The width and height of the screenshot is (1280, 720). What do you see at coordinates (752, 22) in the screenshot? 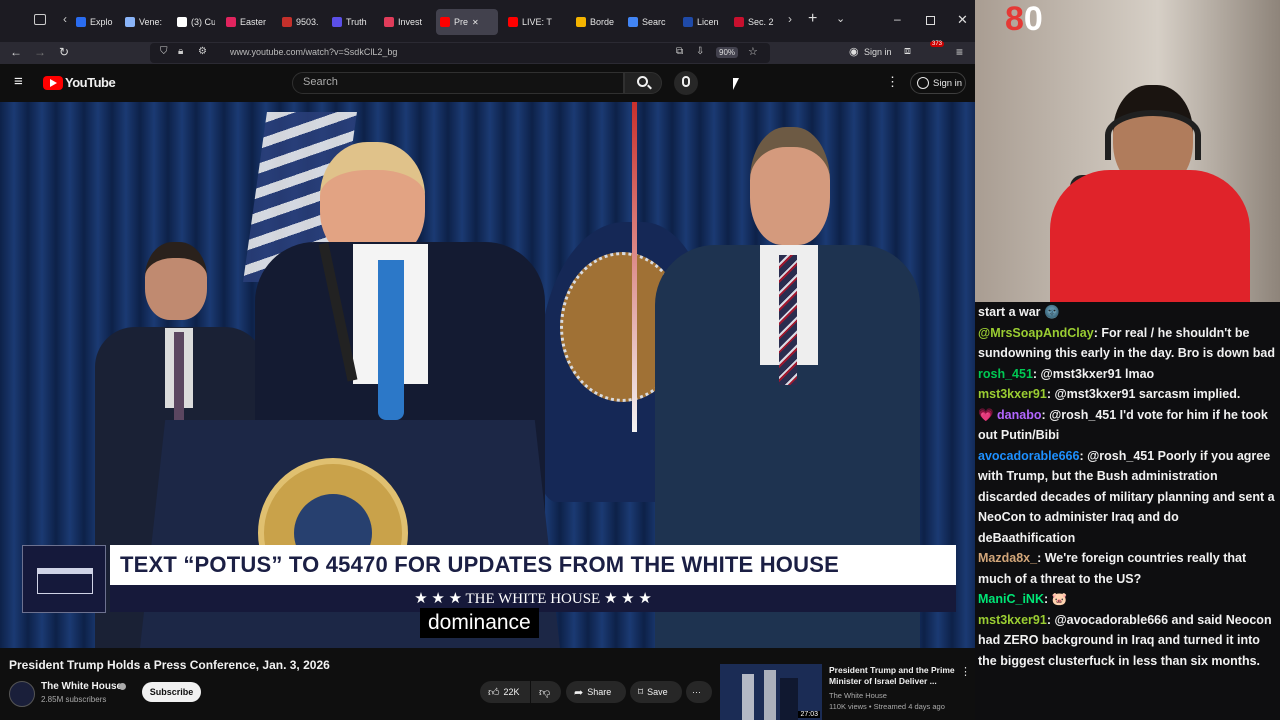
I see `browser-tab: Sec. 2` at bounding box center [752, 22].